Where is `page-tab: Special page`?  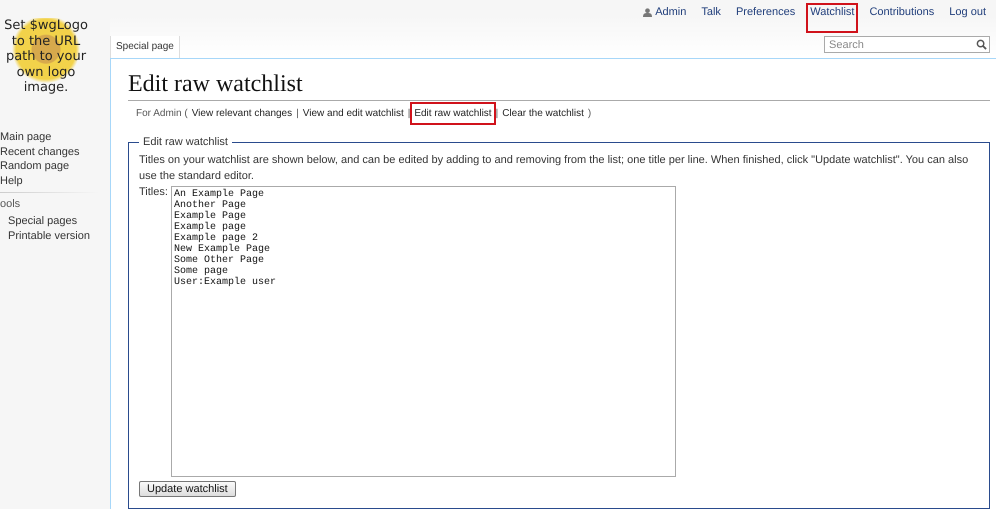
page-tab: Special page is located at coordinates (145, 47).